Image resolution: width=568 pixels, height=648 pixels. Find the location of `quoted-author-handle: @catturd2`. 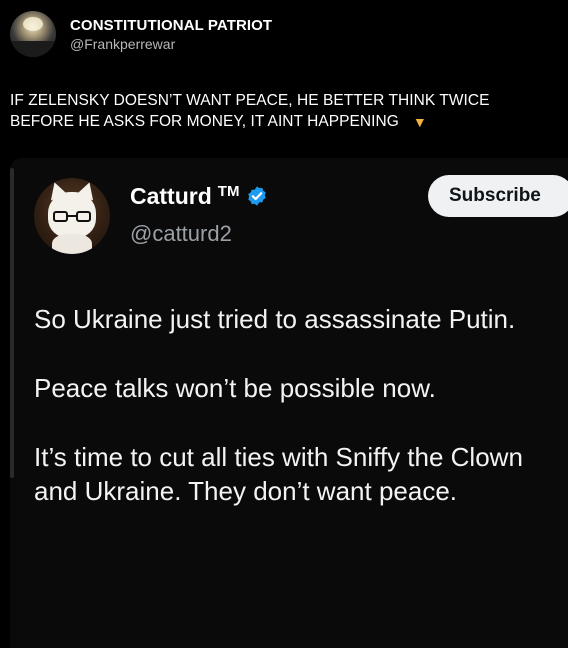

quoted-author-handle: @catturd2 is located at coordinates (181, 234).